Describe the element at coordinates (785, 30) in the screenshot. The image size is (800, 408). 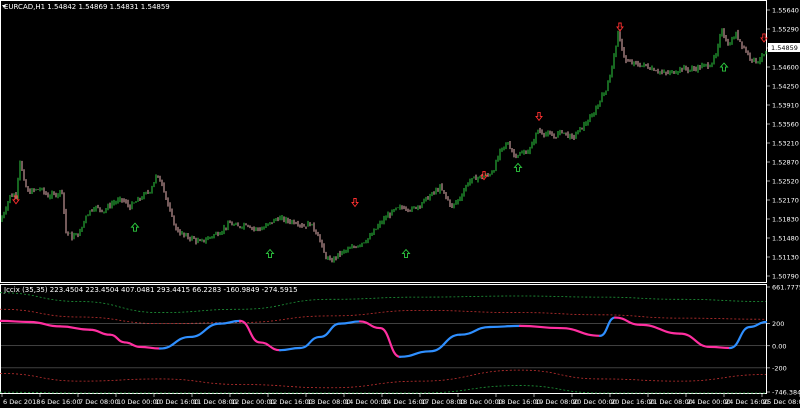
I see `price-axis-label: 1.55290` at that location.